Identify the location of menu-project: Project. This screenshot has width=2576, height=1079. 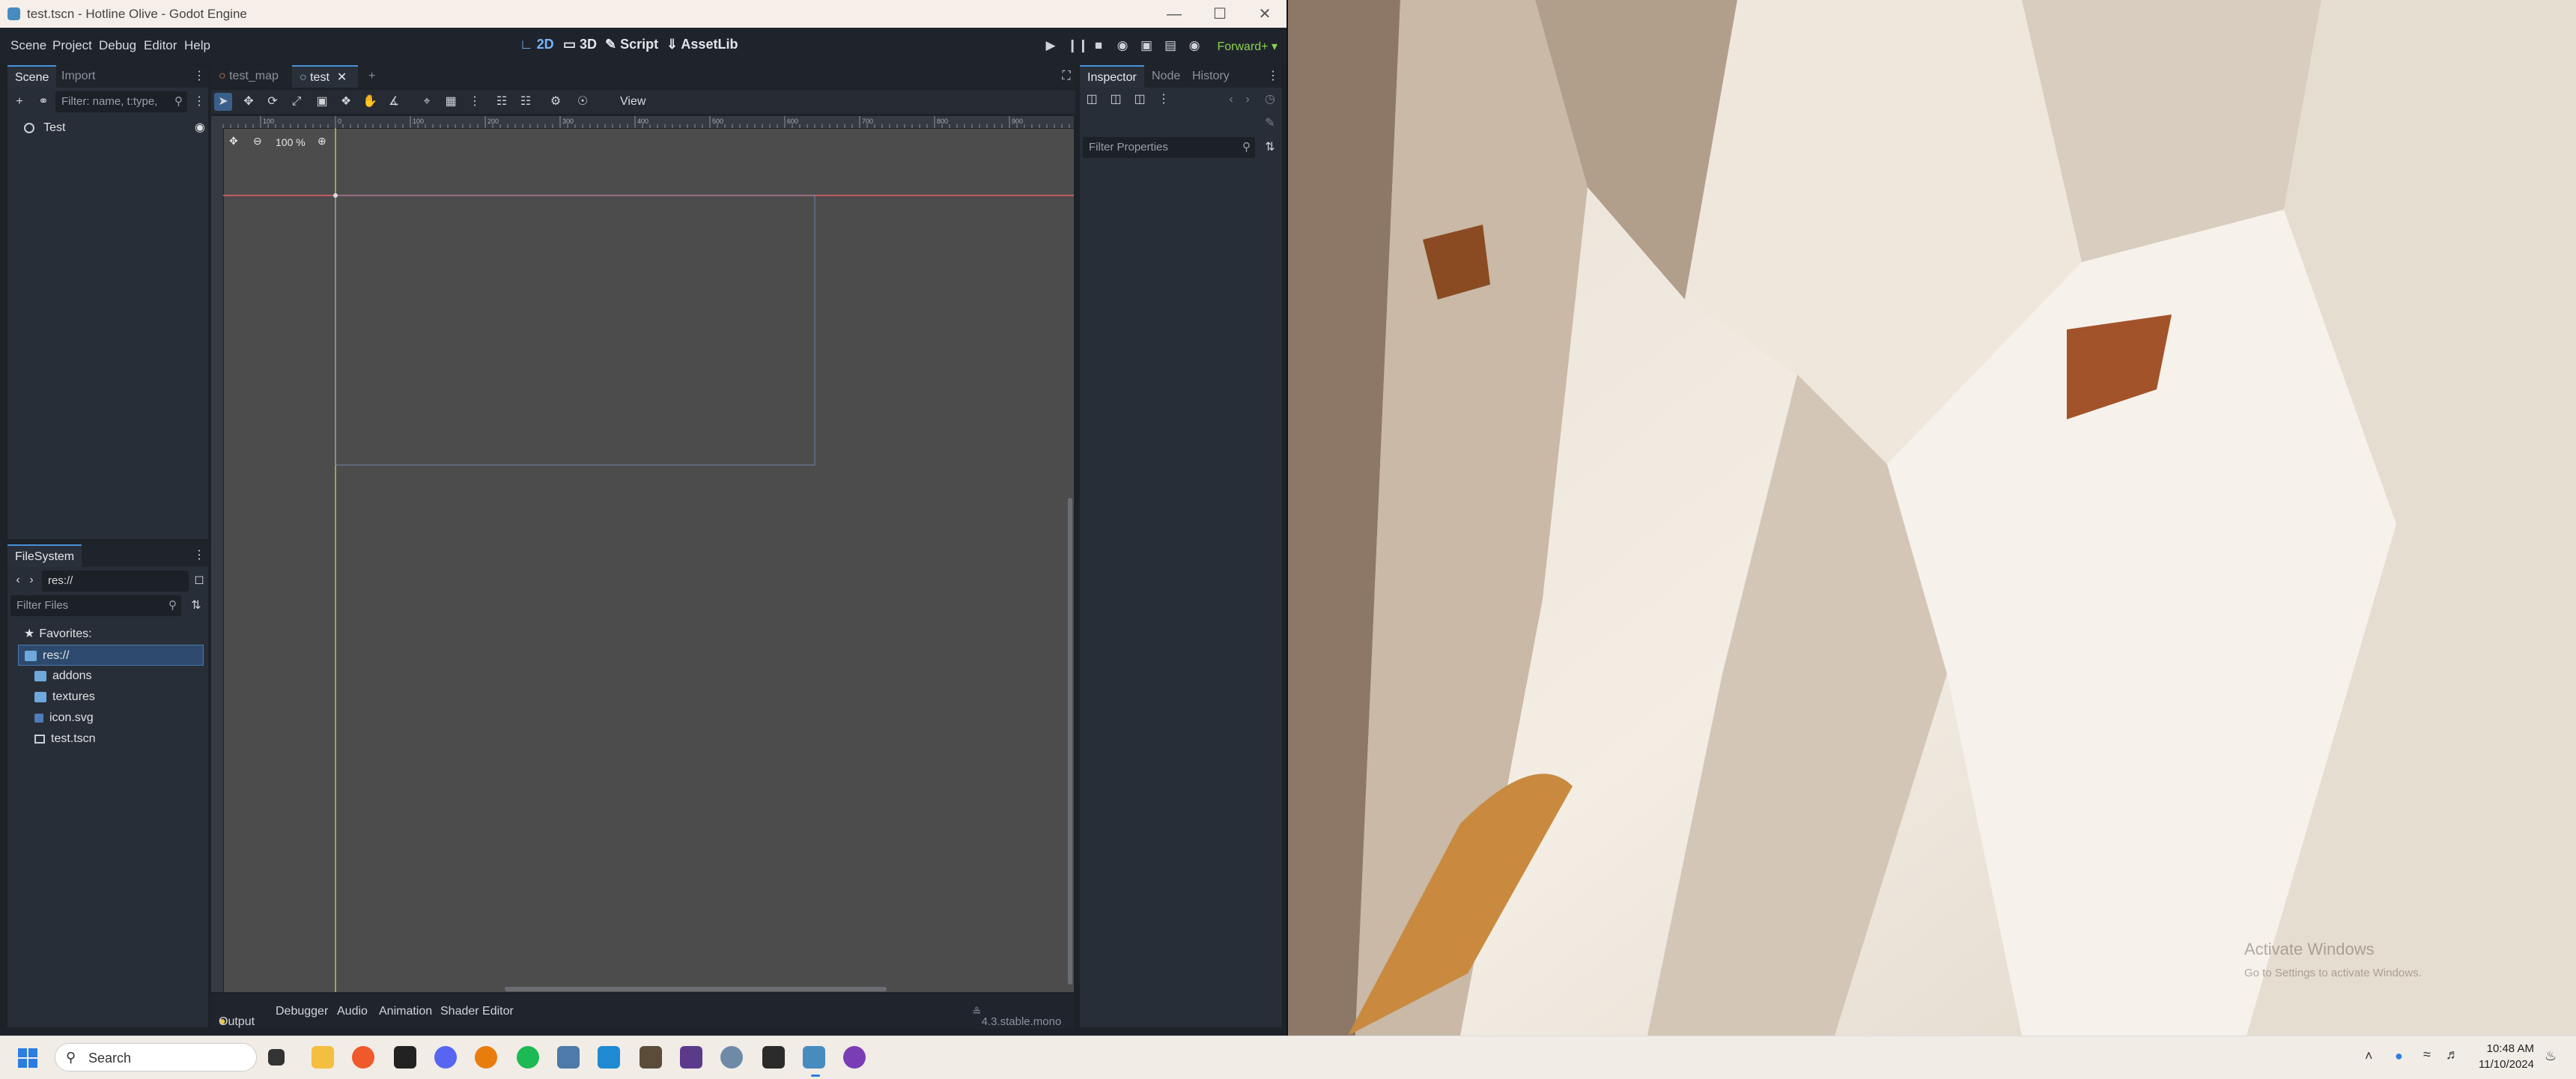
(72, 46).